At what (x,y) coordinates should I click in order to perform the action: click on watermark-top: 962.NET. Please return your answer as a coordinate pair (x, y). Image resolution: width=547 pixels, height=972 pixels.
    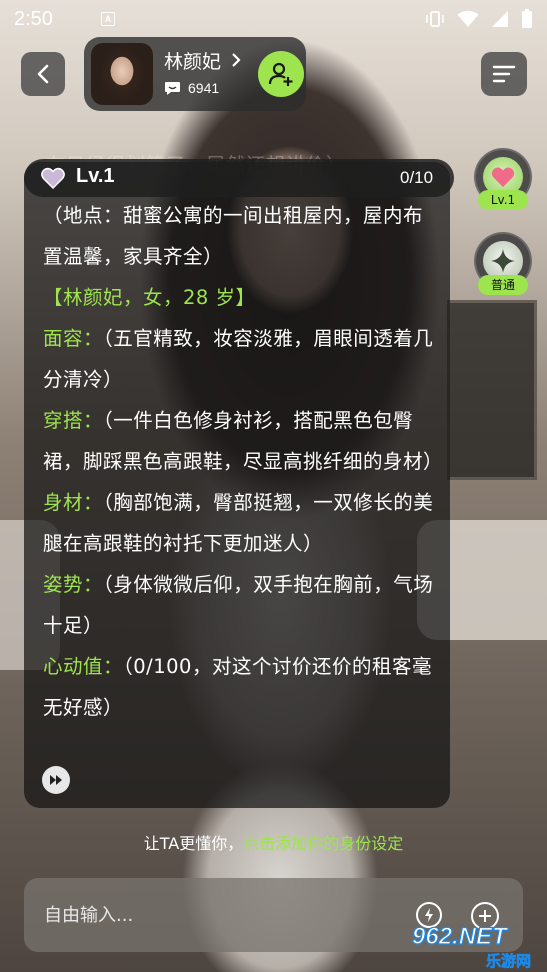
    Looking at the image, I should click on (460, 936).